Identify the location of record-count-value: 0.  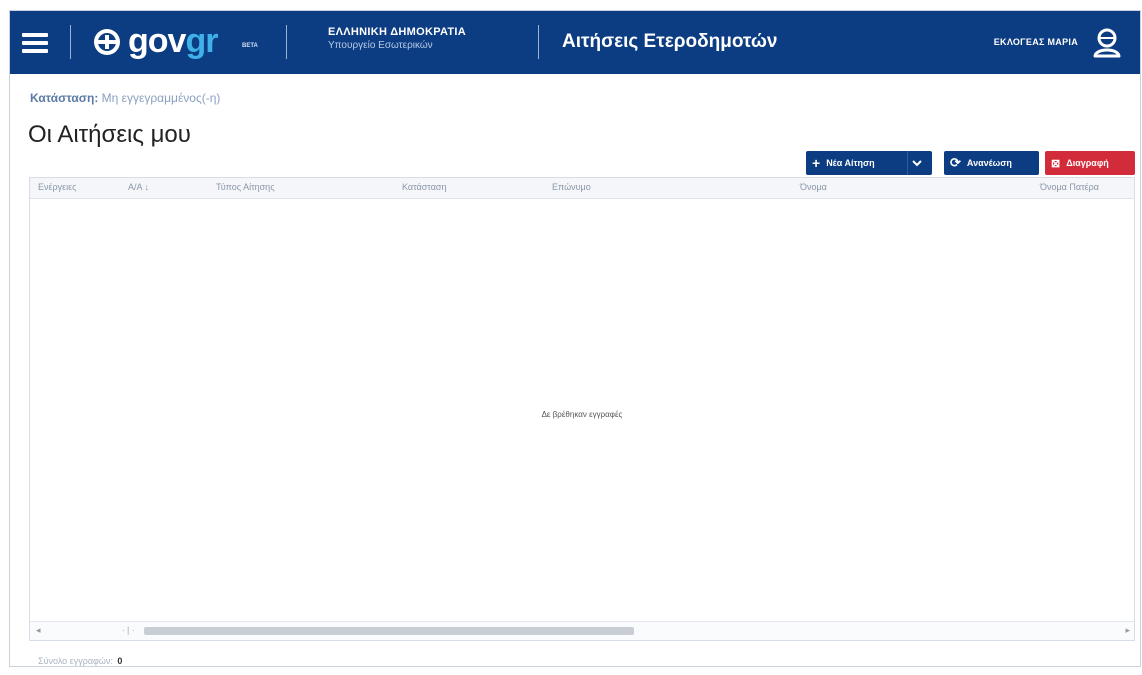
(120, 661).